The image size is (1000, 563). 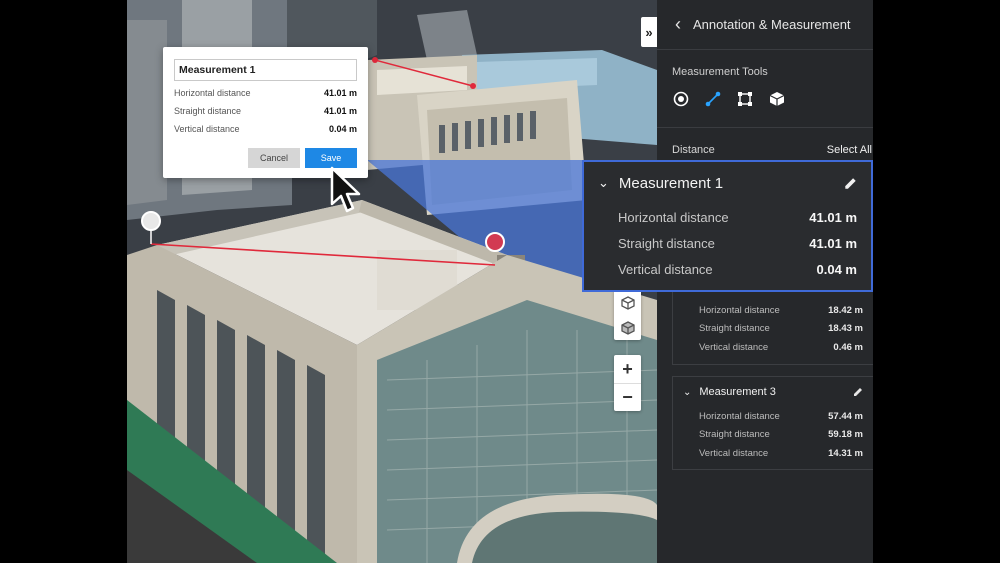 I want to click on panel-header: ‹ Annotation & Measurement, so click(x=765, y=25).